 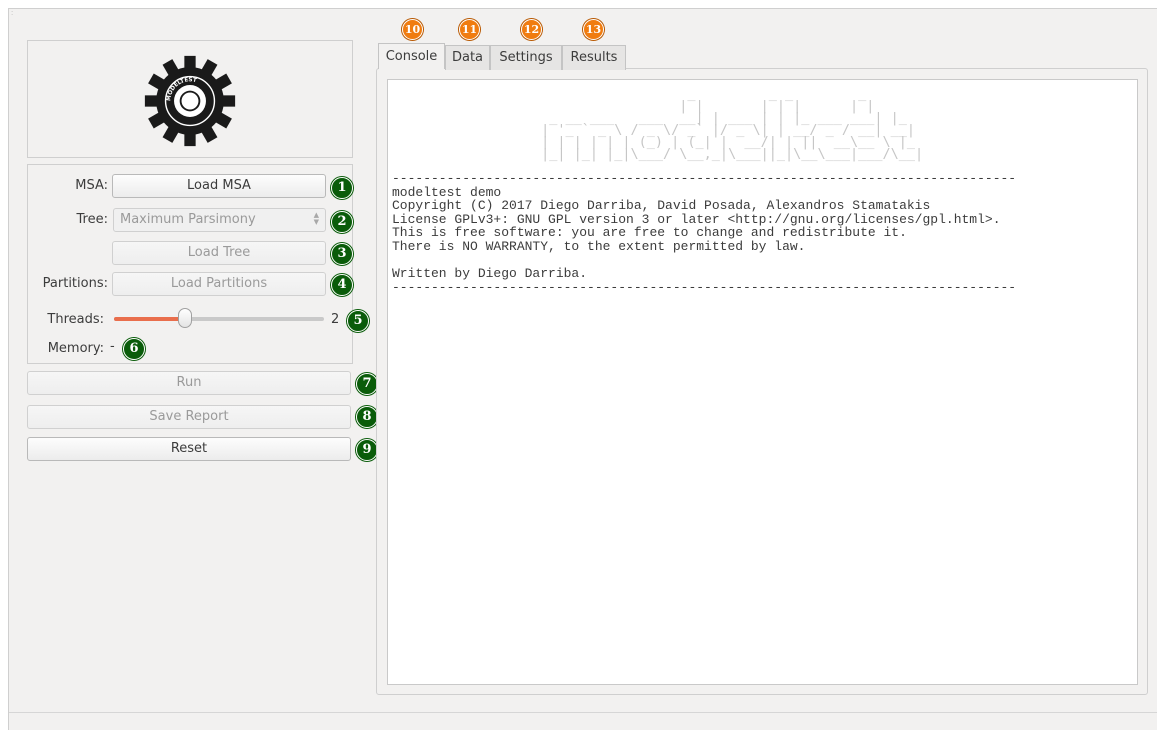 I want to click on badge-1: 1, so click(x=342, y=188).